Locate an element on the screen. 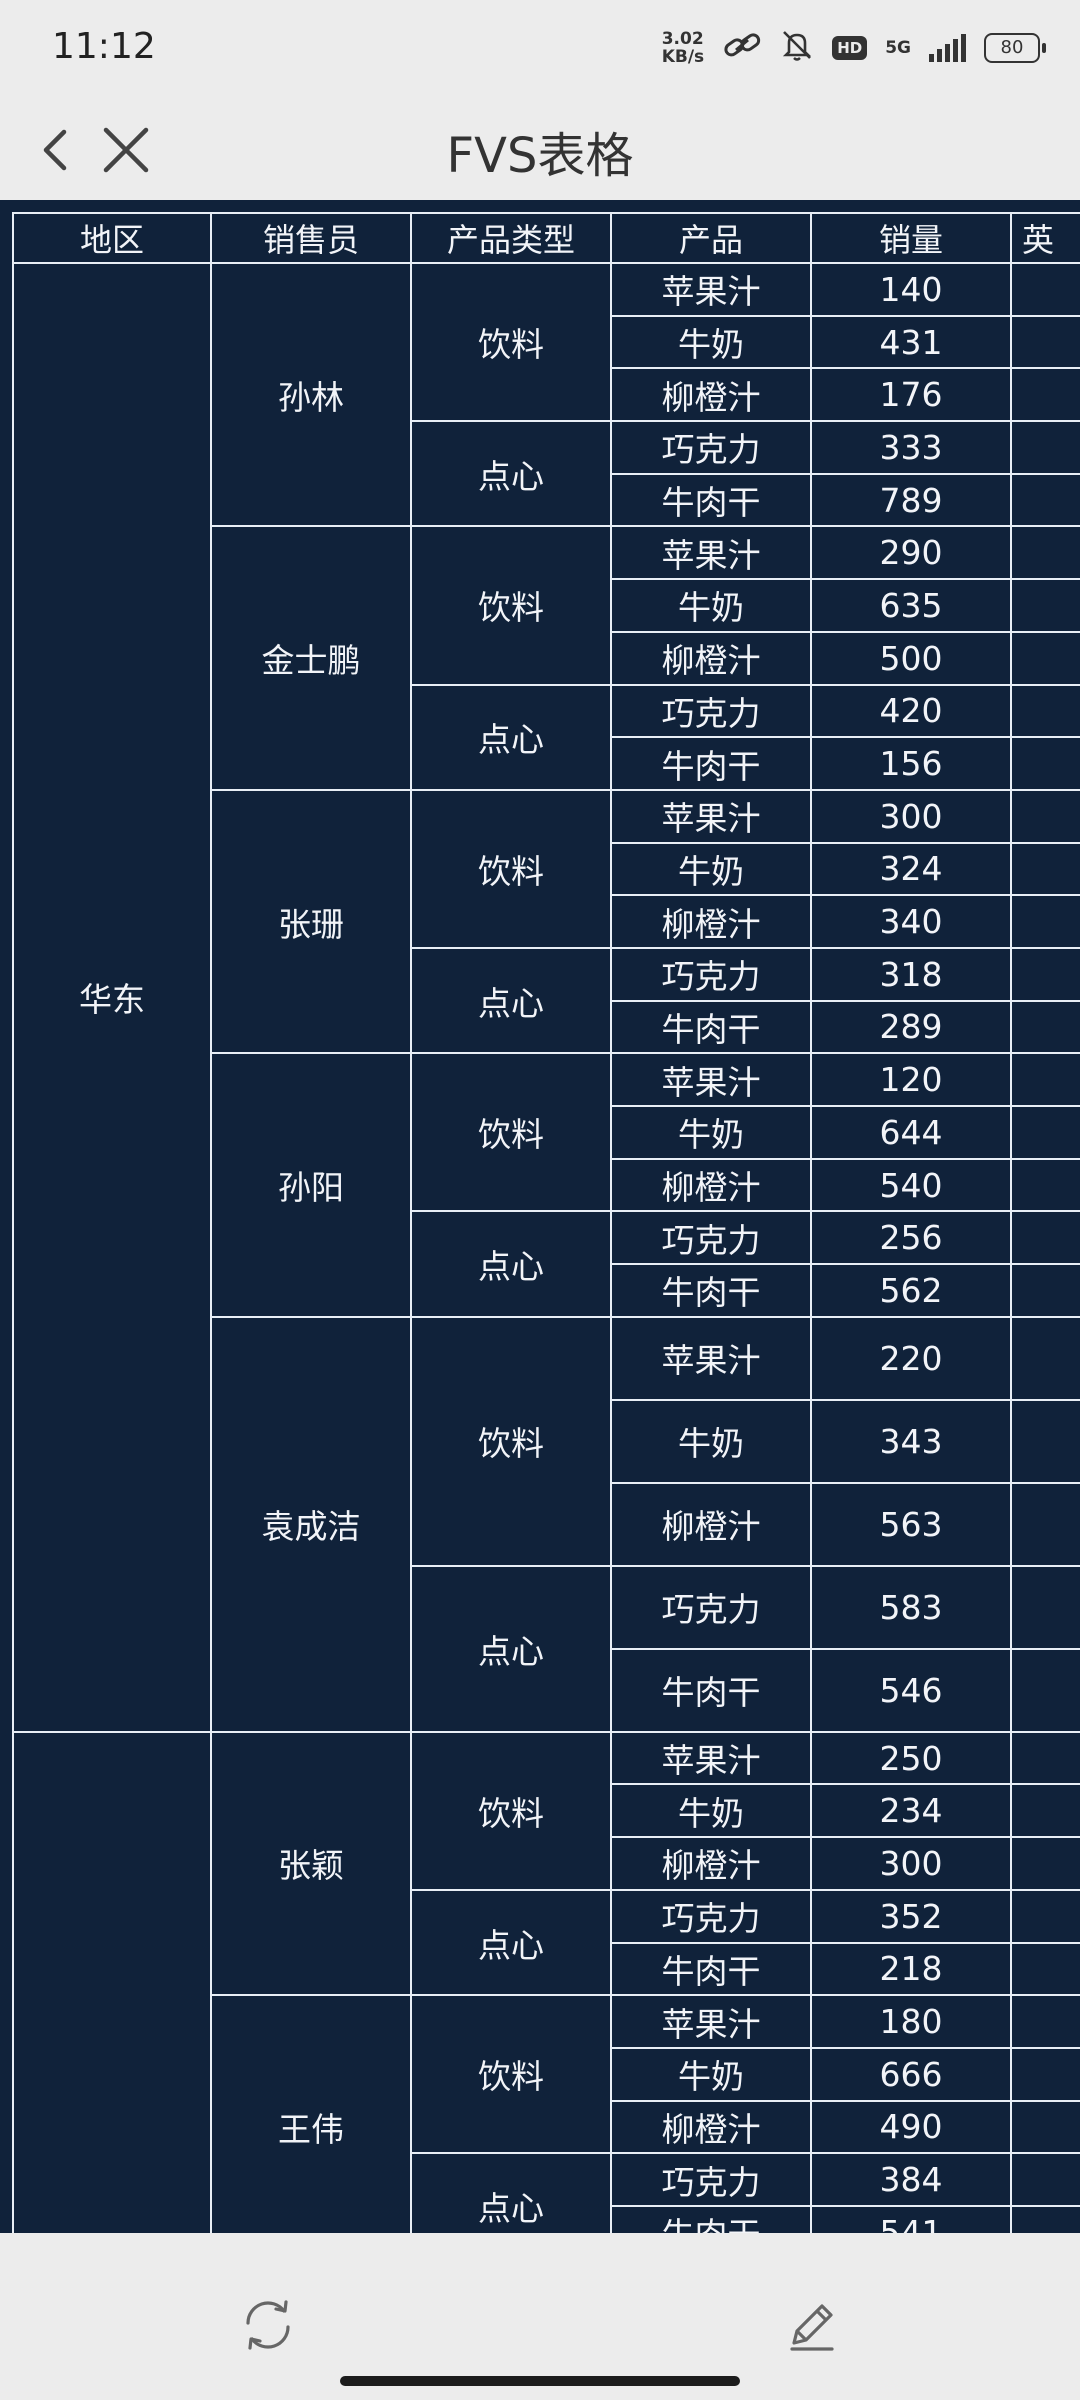  header-cell-sales: 销量 is located at coordinates (911, 238).